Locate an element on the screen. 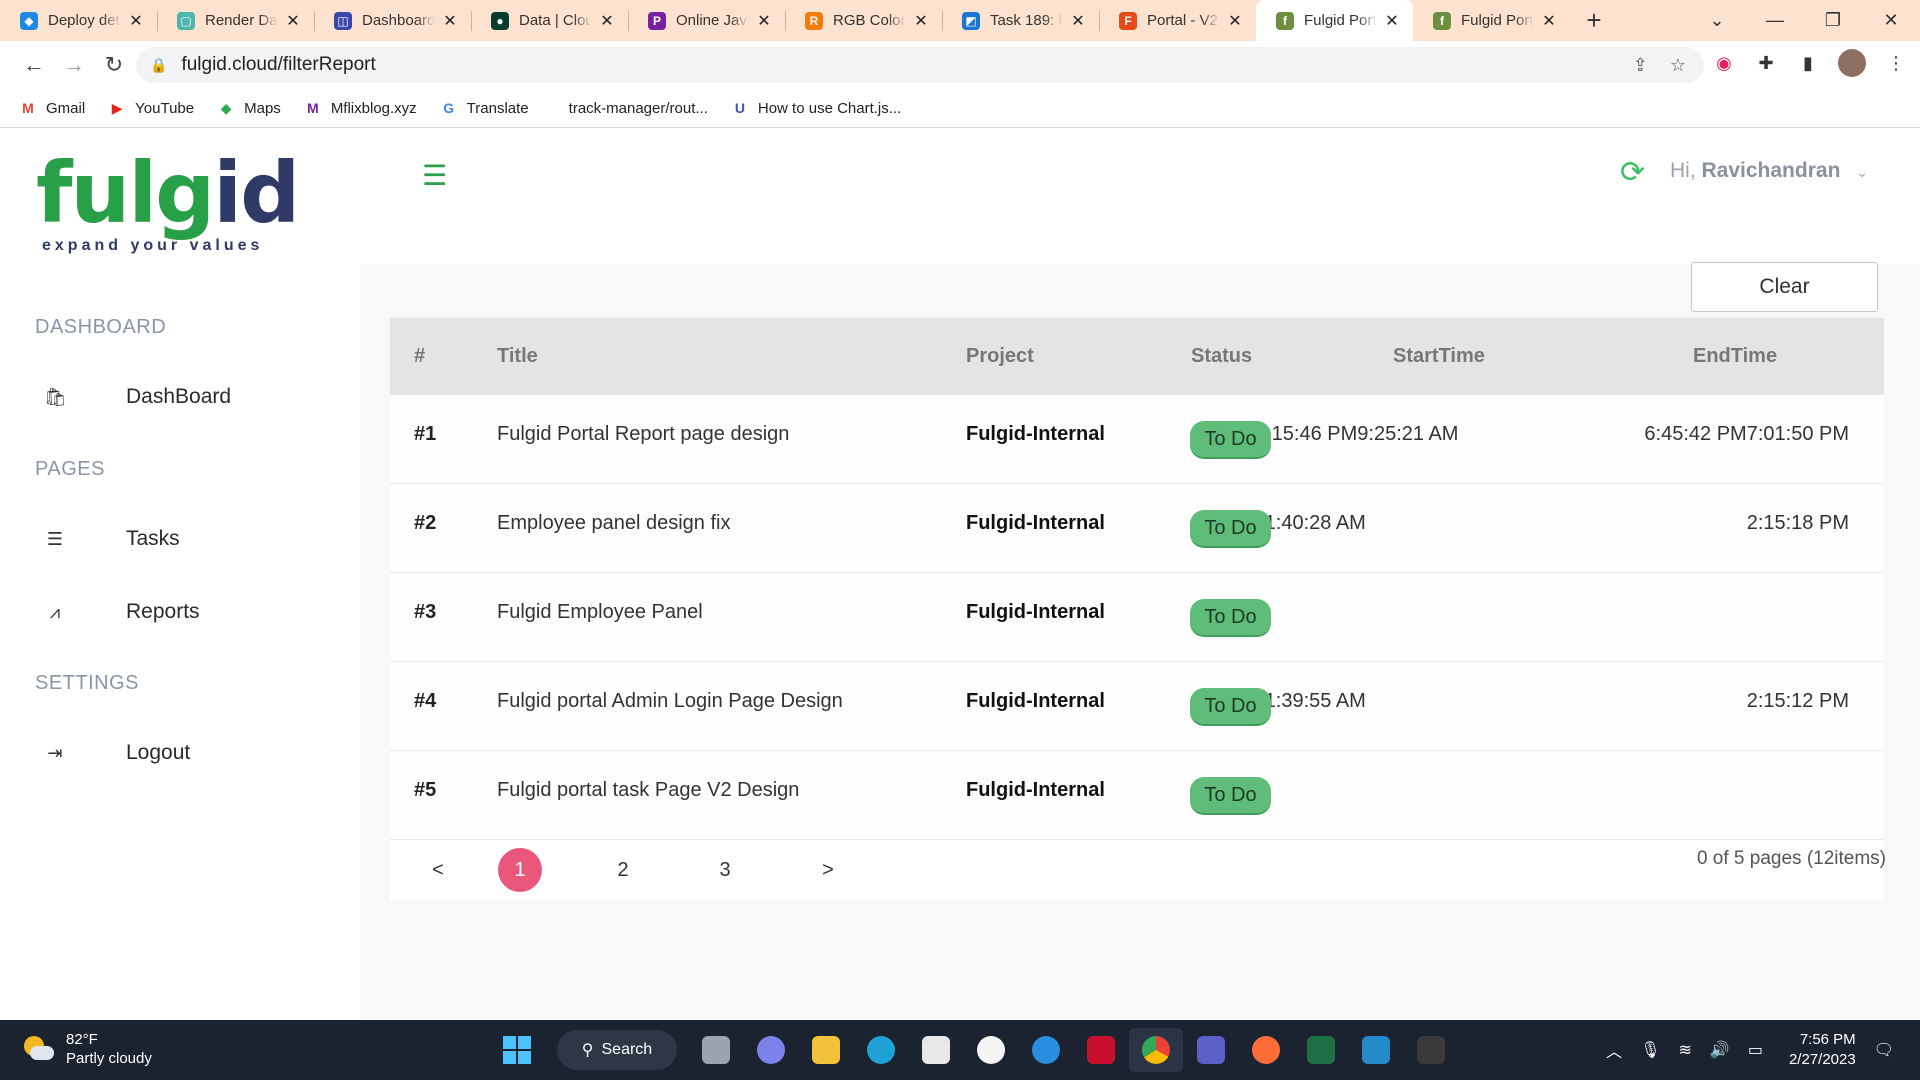 The width and height of the screenshot is (1920, 1080). wifi-icon: ≋ is located at coordinates (1685, 1050).